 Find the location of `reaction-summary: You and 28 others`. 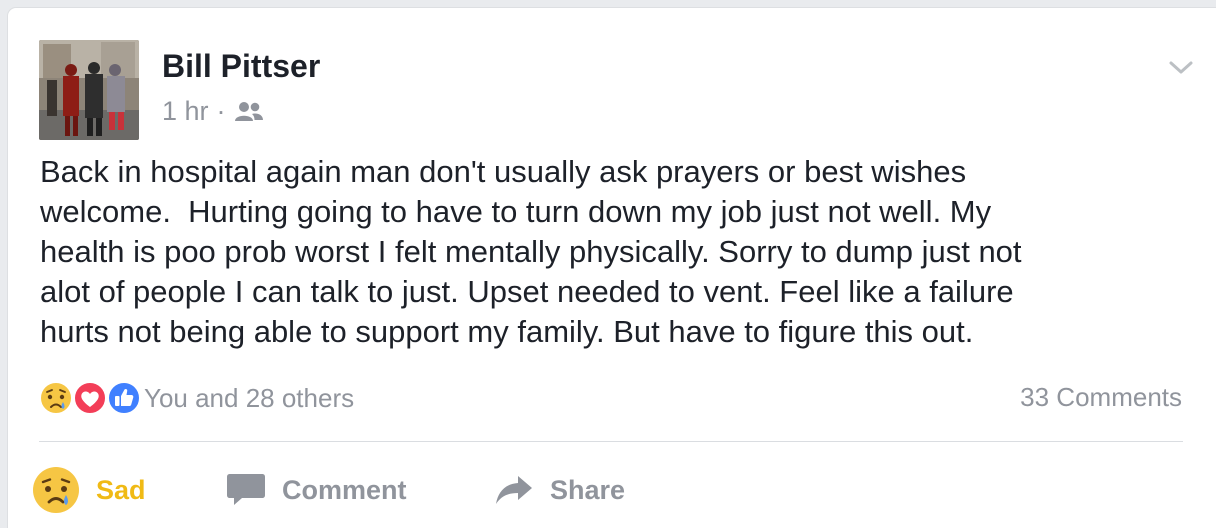

reaction-summary: You and 28 others is located at coordinates (196, 398).